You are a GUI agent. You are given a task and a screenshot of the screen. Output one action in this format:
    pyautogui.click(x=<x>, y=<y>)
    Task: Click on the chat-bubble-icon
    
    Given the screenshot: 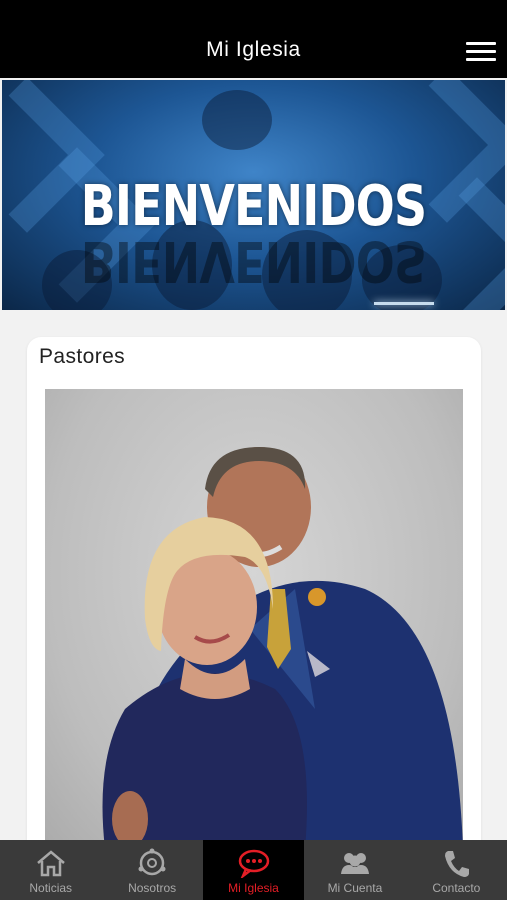 What is the action you would take?
    pyautogui.click(x=253, y=863)
    